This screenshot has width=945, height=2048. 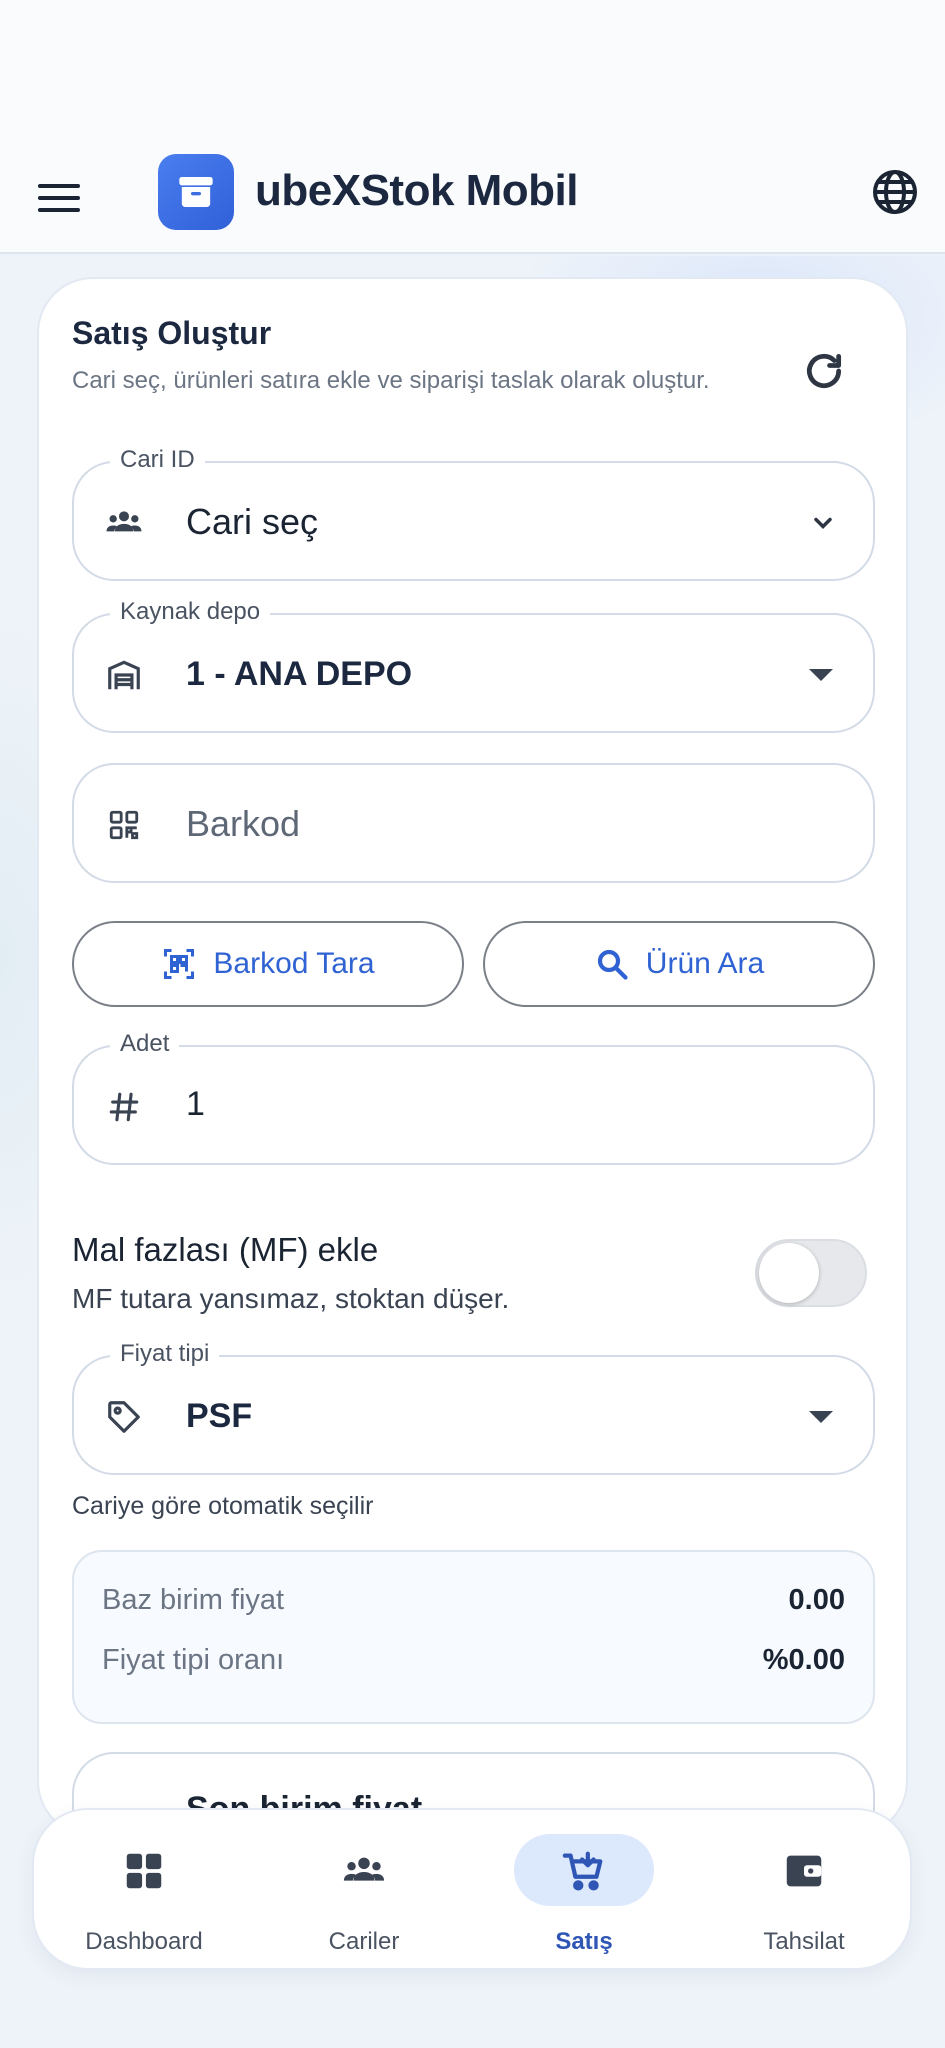 What do you see at coordinates (172, 333) in the screenshot?
I see `form-title: Satış Oluştur` at bounding box center [172, 333].